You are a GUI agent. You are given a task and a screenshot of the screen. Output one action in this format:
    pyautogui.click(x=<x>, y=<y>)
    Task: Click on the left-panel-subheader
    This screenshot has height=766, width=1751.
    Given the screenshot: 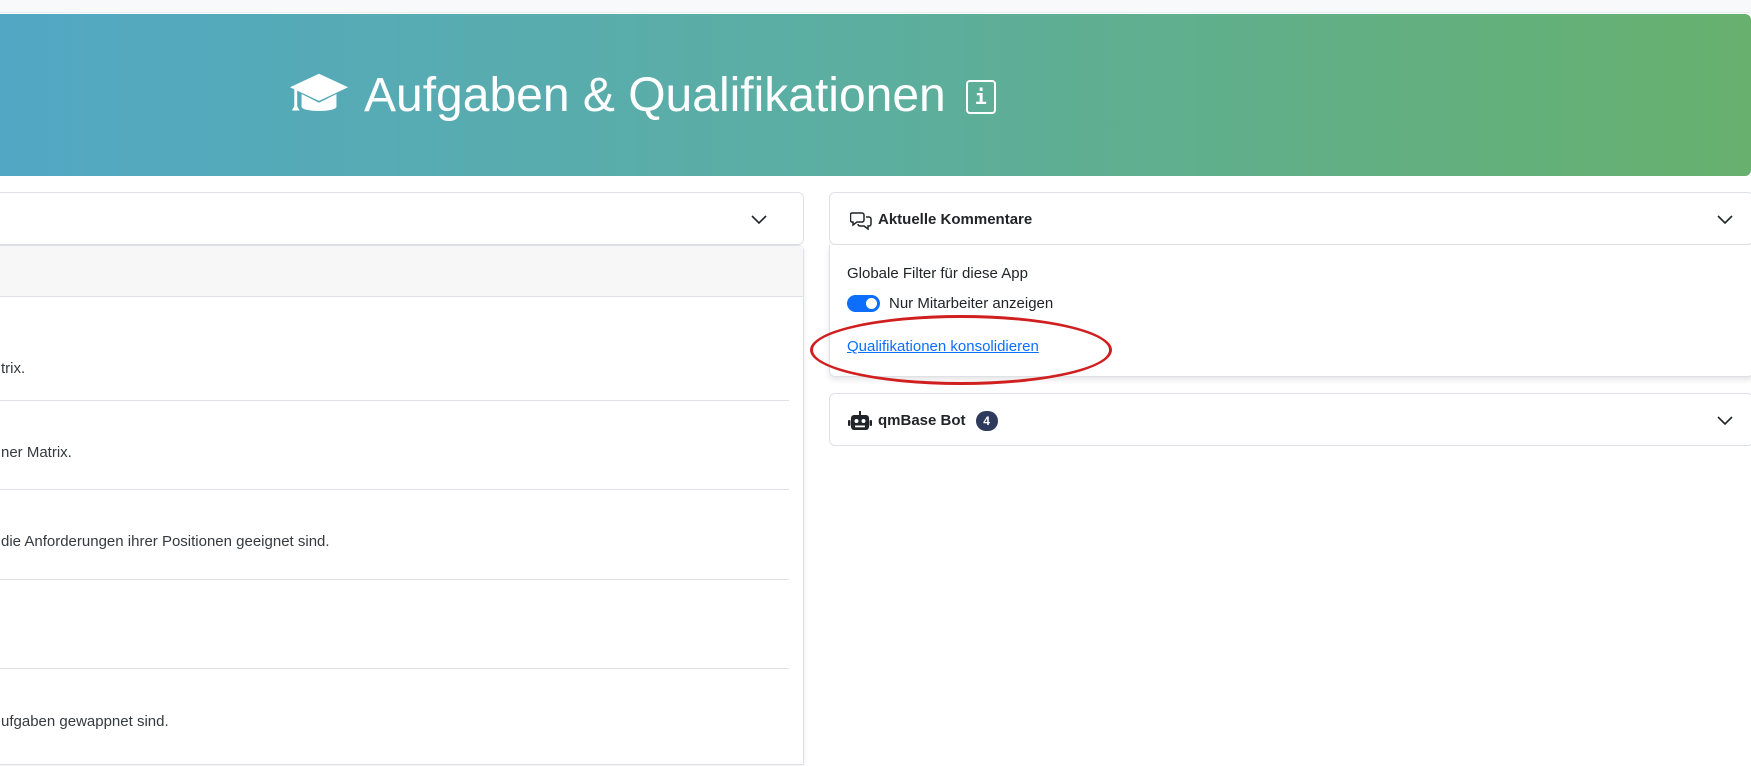 What is the action you would take?
    pyautogui.click(x=401, y=271)
    